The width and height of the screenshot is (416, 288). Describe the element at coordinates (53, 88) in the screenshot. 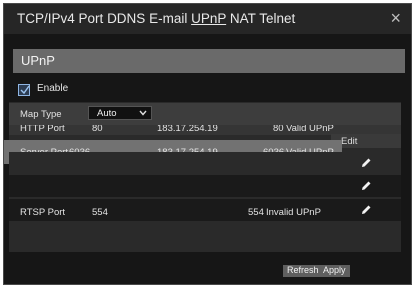

I see `enable-label: Enable` at that location.